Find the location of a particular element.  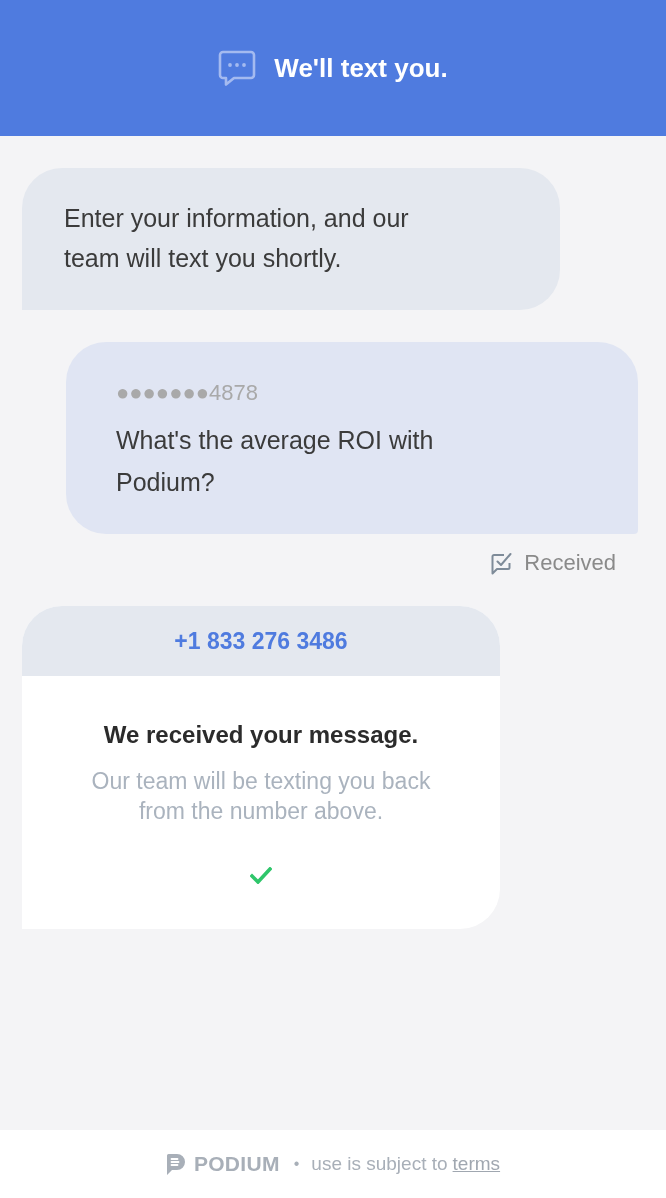

message-text: Enter your information, and our team will text you shortly. is located at coordinates (237, 238).